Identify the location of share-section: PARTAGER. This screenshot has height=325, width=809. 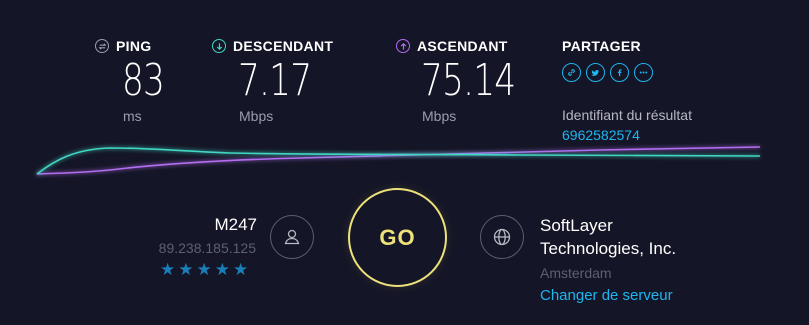
(607, 60).